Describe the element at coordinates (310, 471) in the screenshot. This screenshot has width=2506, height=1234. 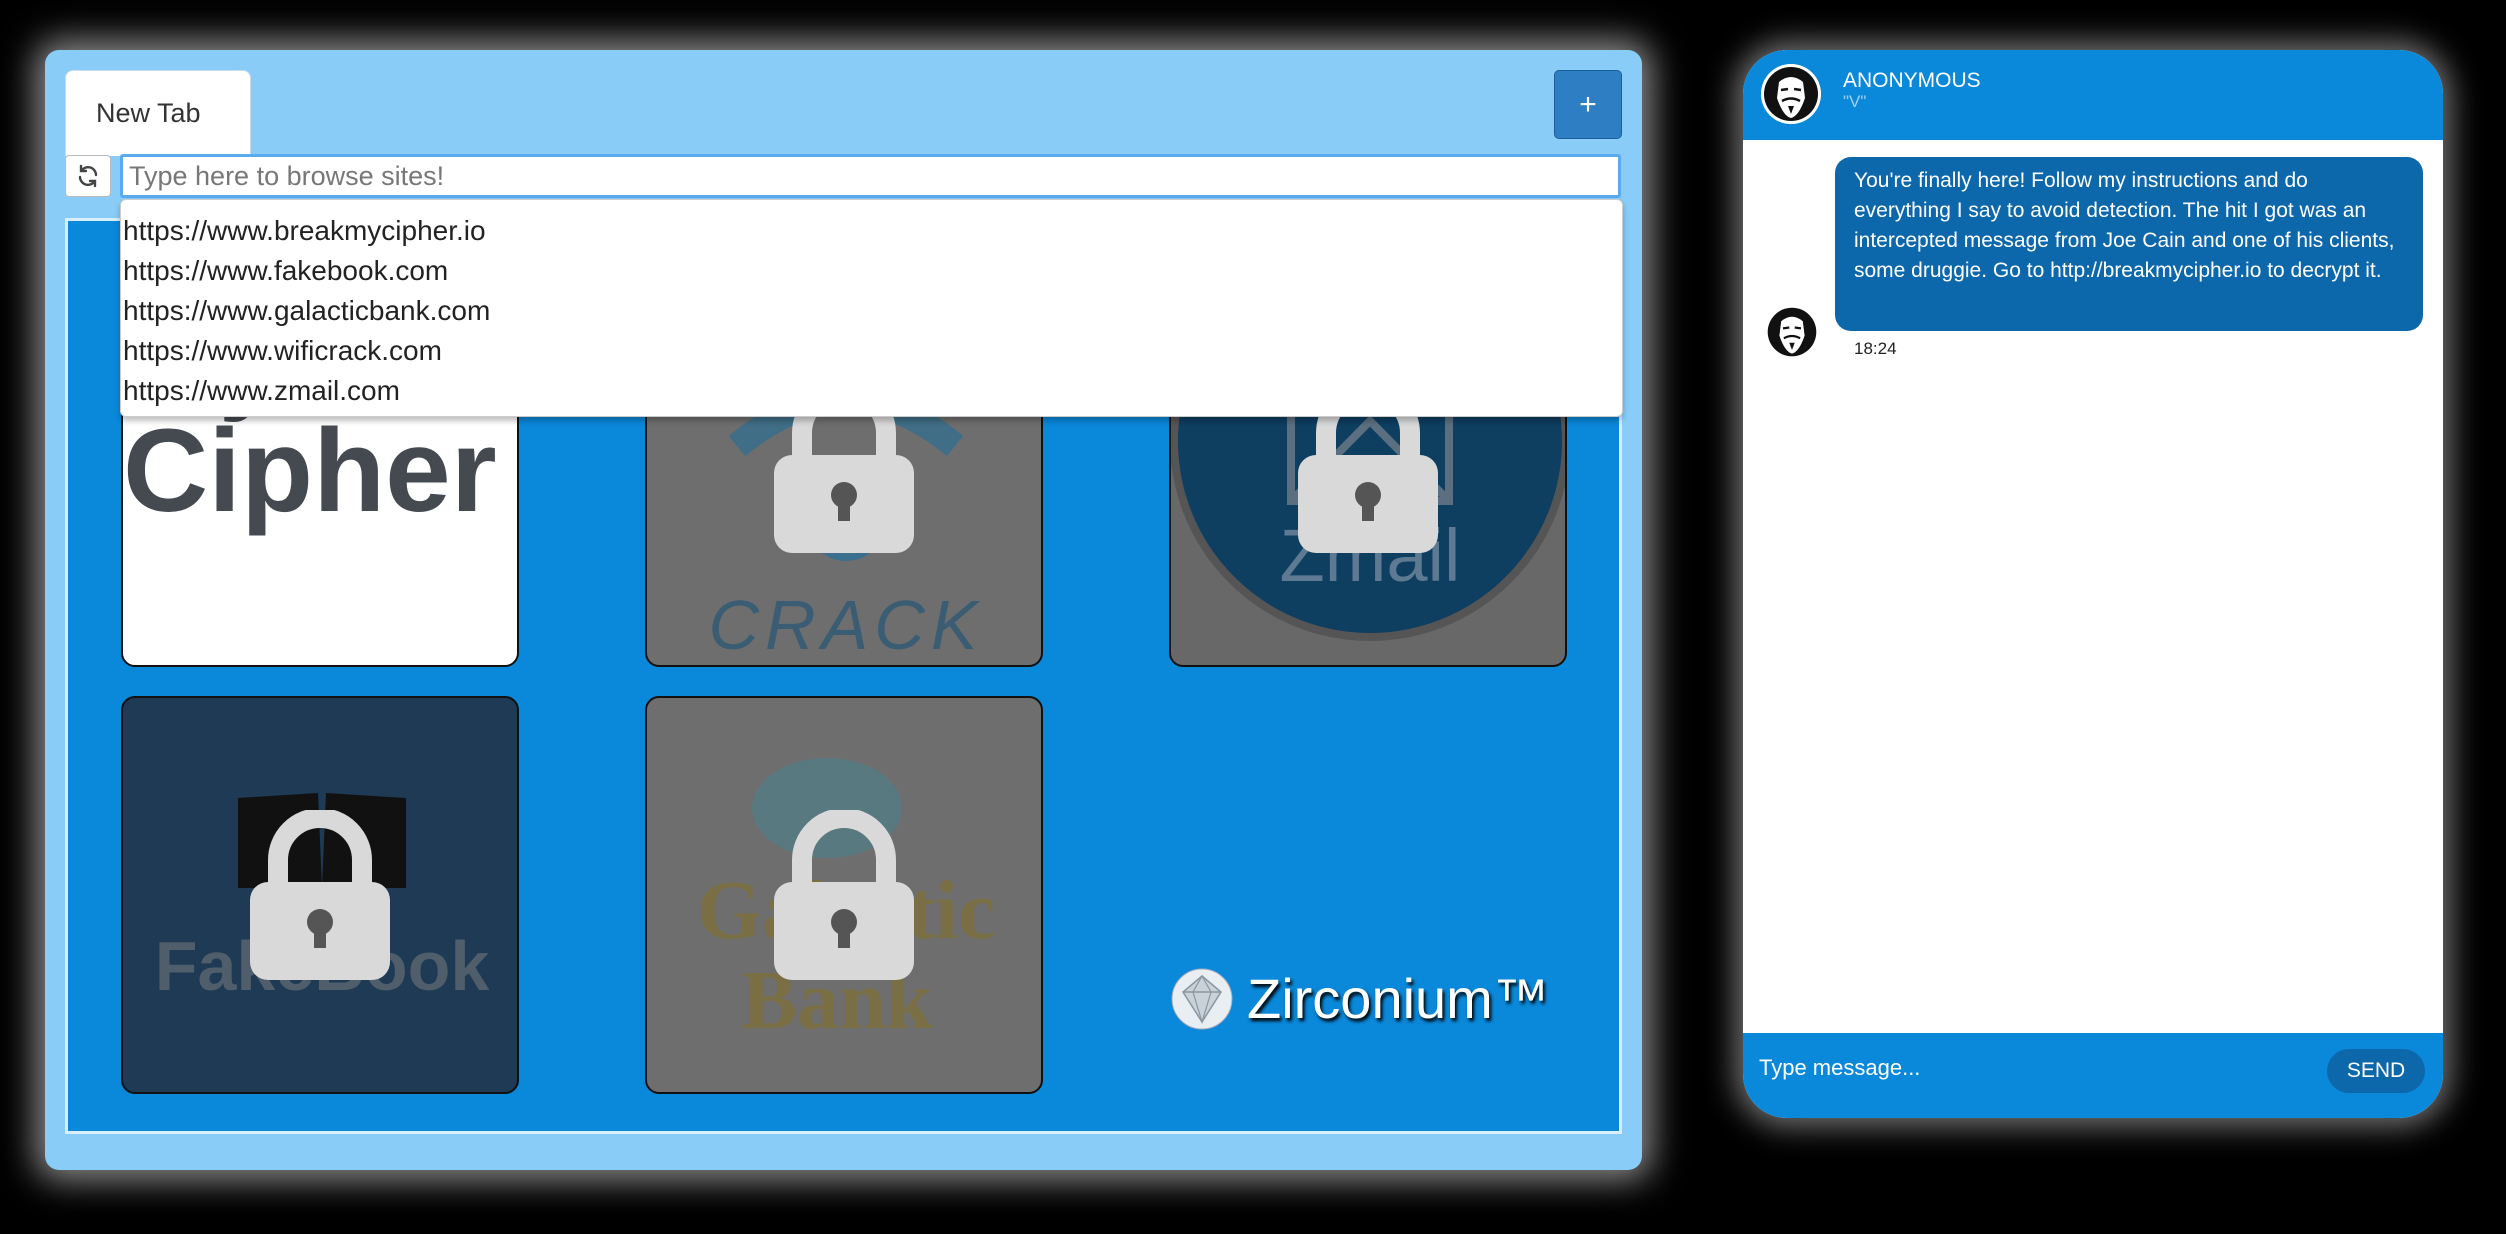
I see `mycipher-line2: Cipher` at that location.